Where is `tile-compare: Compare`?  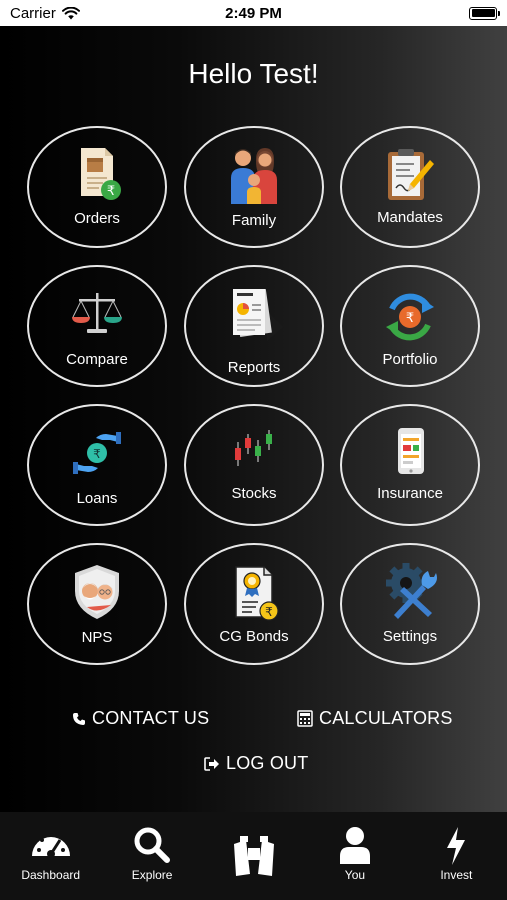 tile-compare: Compare is located at coordinates (97, 326).